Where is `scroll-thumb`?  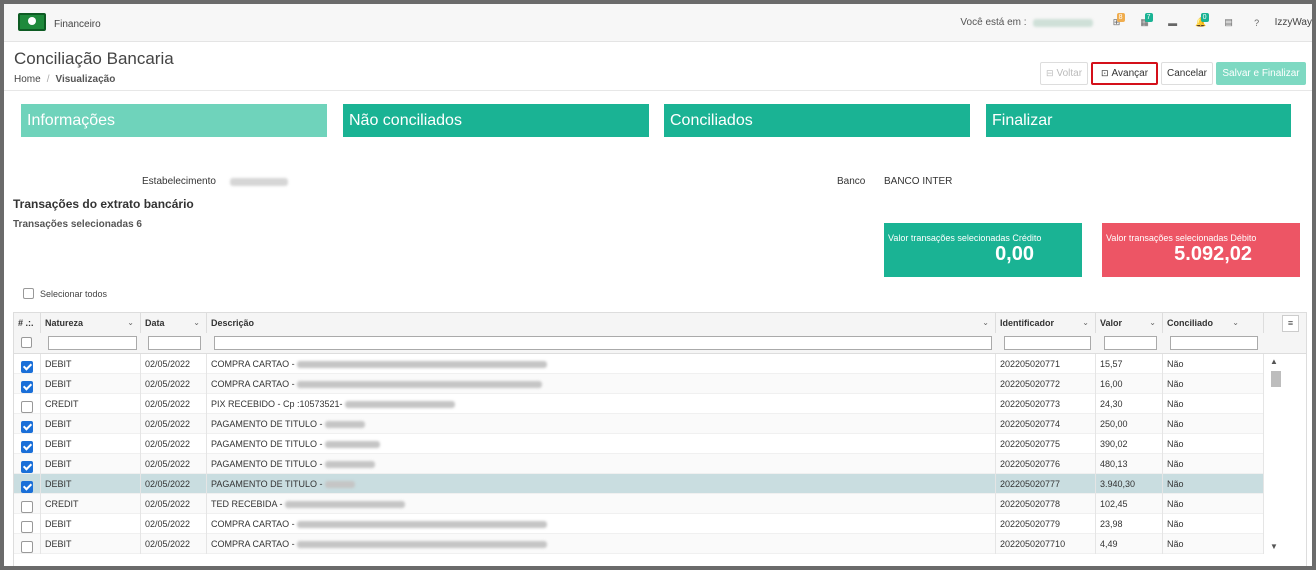 scroll-thumb is located at coordinates (1276, 379).